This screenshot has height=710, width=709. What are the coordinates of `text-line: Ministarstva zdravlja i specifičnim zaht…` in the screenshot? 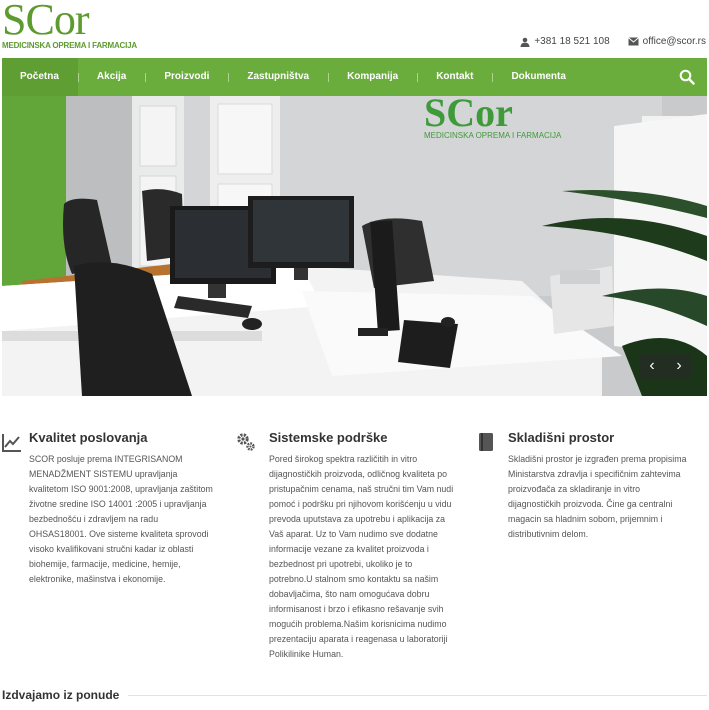 It's located at (594, 474).